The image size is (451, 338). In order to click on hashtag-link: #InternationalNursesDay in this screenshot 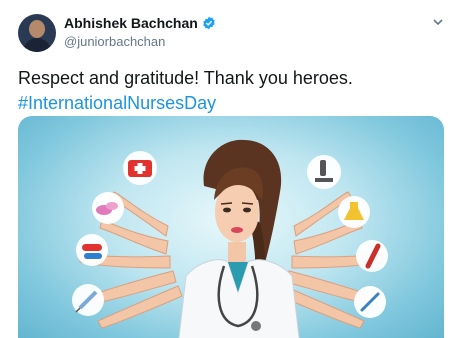, I will do `click(228, 103)`.